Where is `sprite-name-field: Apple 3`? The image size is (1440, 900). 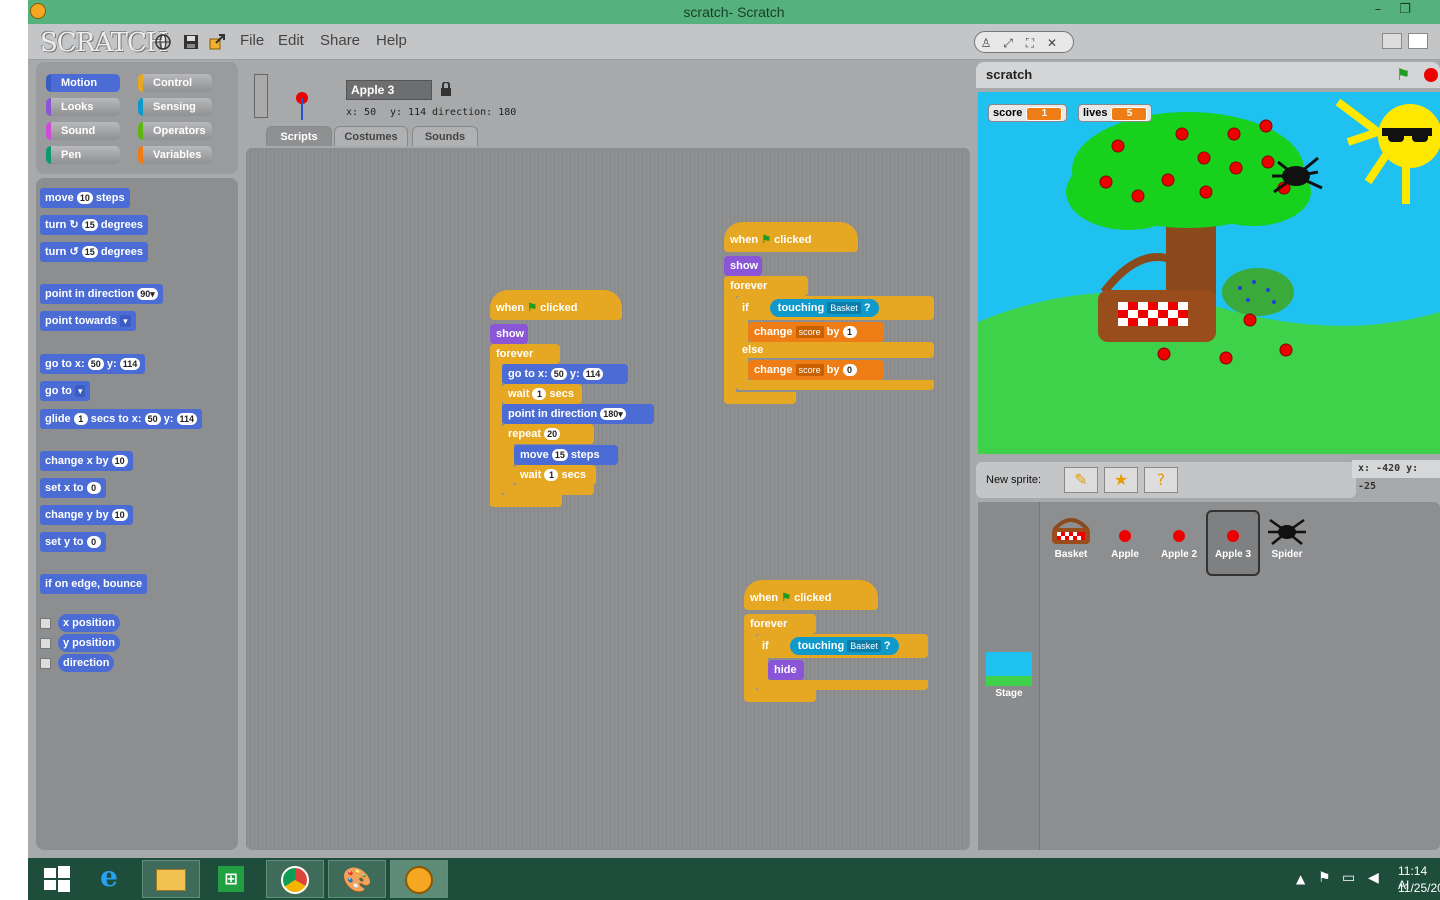 sprite-name-field: Apple 3 is located at coordinates (389, 90).